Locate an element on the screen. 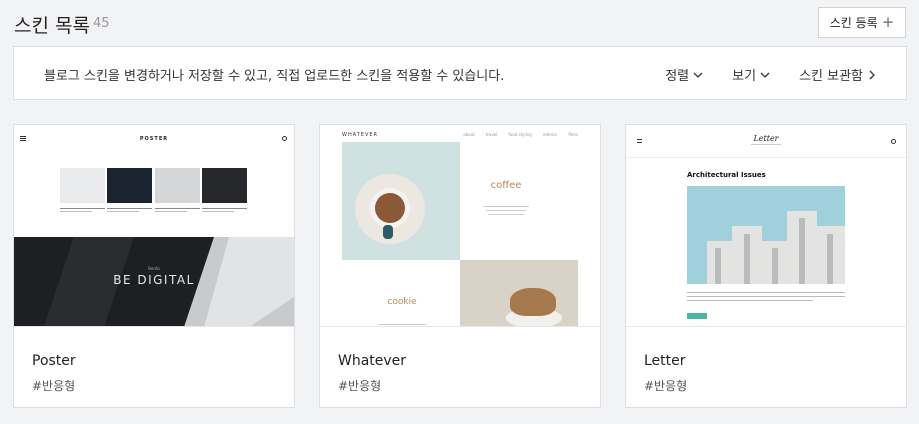 The width and height of the screenshot is (919, 424). divider is located at coordinates (766, 157).